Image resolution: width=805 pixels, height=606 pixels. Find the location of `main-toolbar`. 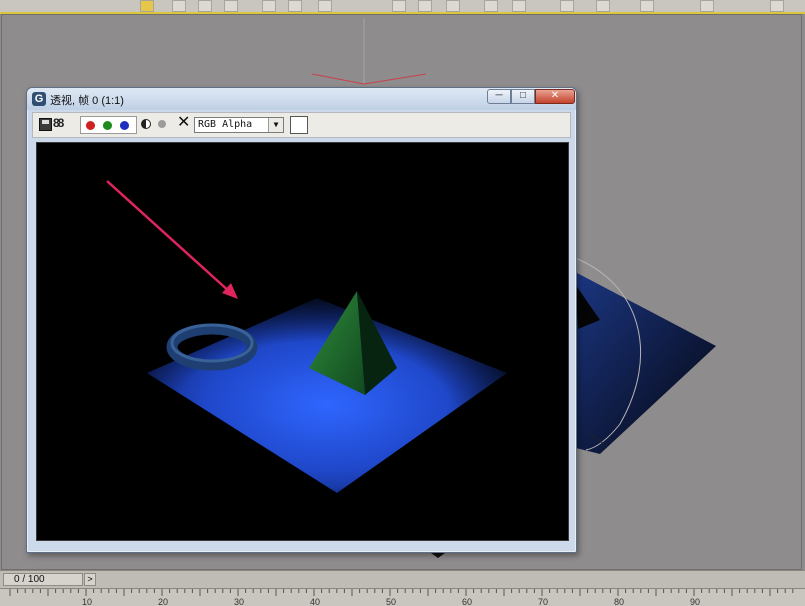

main-toolbar is located at coordinates (402, 7).